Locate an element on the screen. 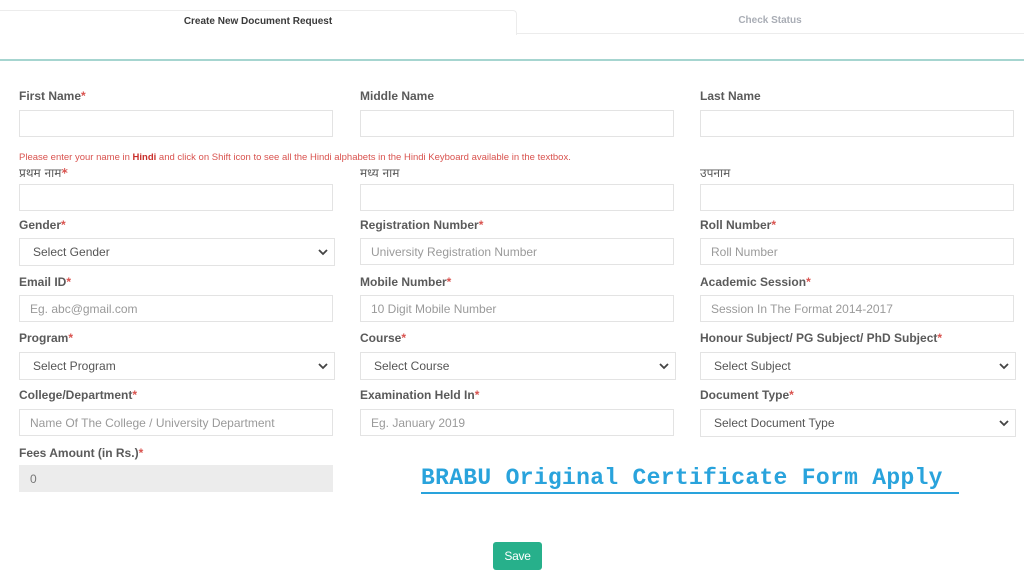 The image size is (1024, 576). program-select: Select Program is located at coordinates (177, 366).